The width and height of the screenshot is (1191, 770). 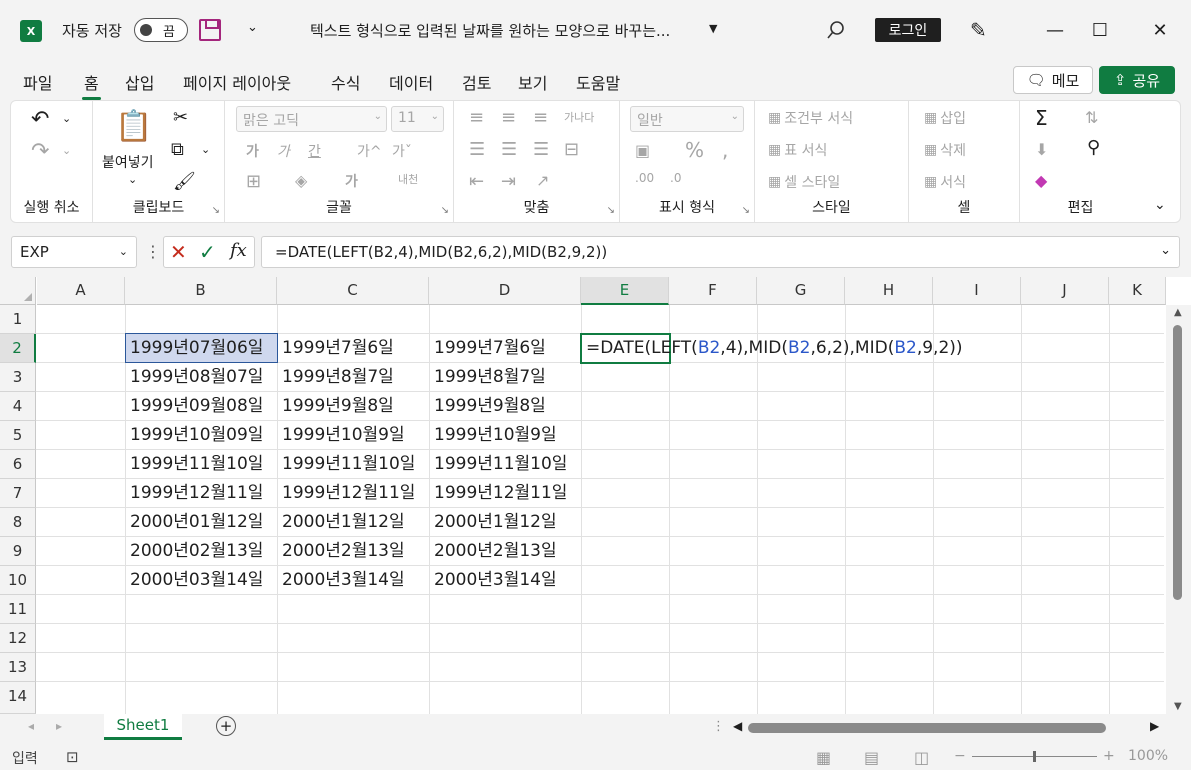 I want to click on vertical-scroll-thumb, so click(x=1177, y=462).